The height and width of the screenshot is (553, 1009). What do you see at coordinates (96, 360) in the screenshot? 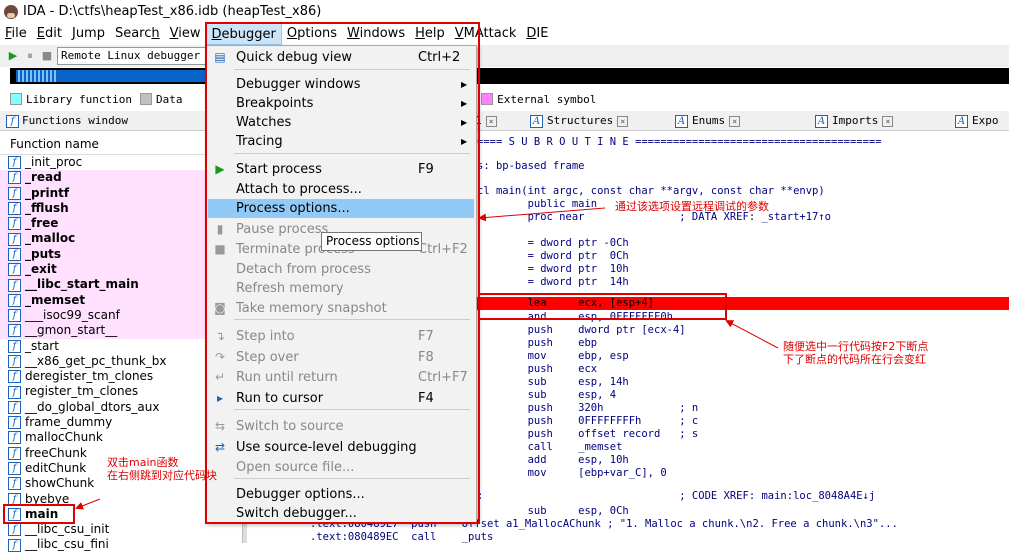
I see `function-name: __x86_get_pc_thunk_bx` at bounding box center [96, 360].